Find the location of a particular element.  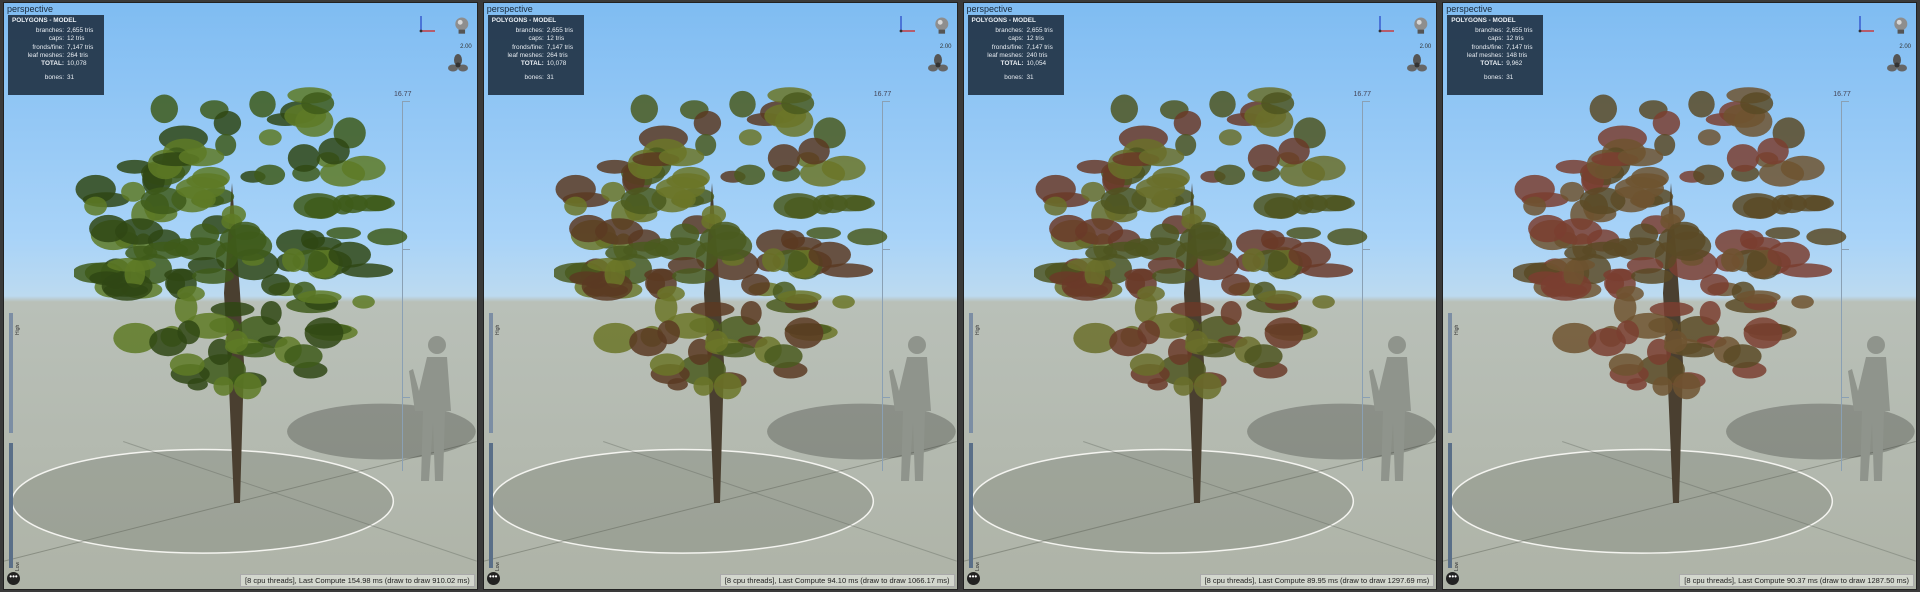

stats-value: 2,655 tris is located at coordinates (1519, 31).